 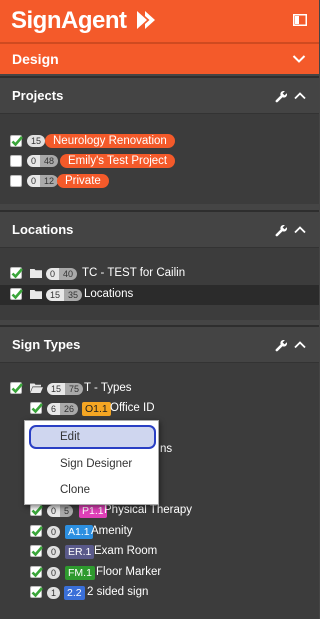 What do you see at coordinates (299, 59) in the screenshot?
I see `chevron-down-icon` at bounding box center [299, 59].